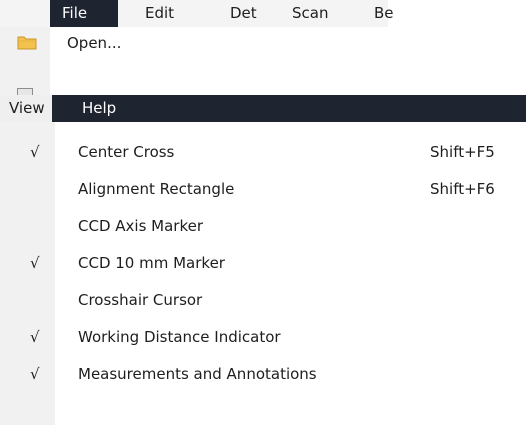 The height and width of the screenshot is (425, 526). Describe the element at coordinates (25, 91) in the screenshot. I see `document-icon` at that location.